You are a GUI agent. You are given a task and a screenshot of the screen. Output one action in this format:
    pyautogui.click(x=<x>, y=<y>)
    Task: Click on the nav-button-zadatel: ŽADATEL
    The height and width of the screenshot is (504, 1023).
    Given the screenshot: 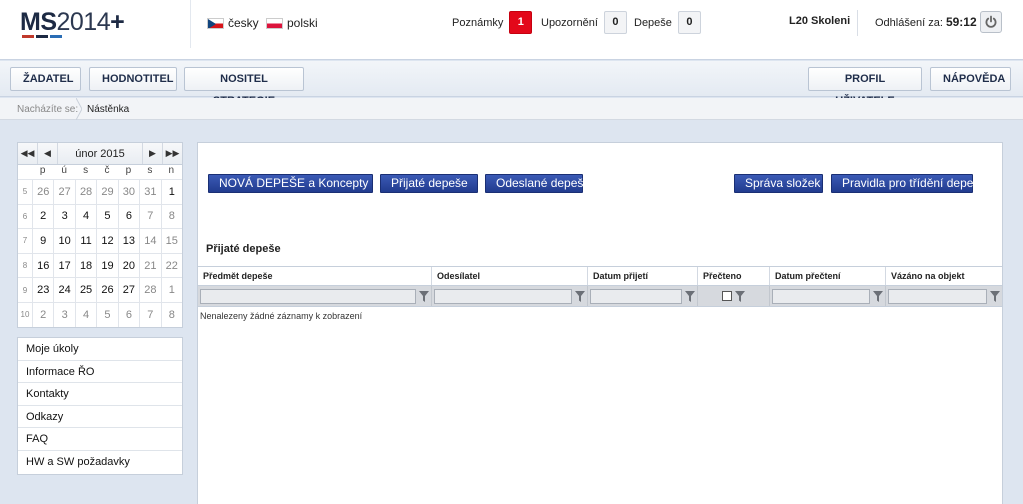 What is the action you would take?
    pyautogui.click(x=45, y=79)
    